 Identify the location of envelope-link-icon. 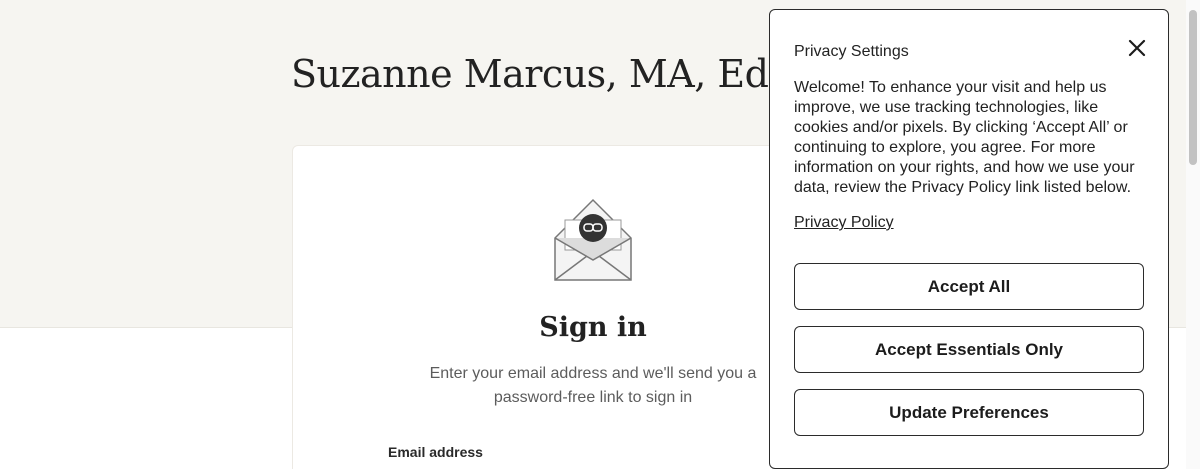
(593, 239).